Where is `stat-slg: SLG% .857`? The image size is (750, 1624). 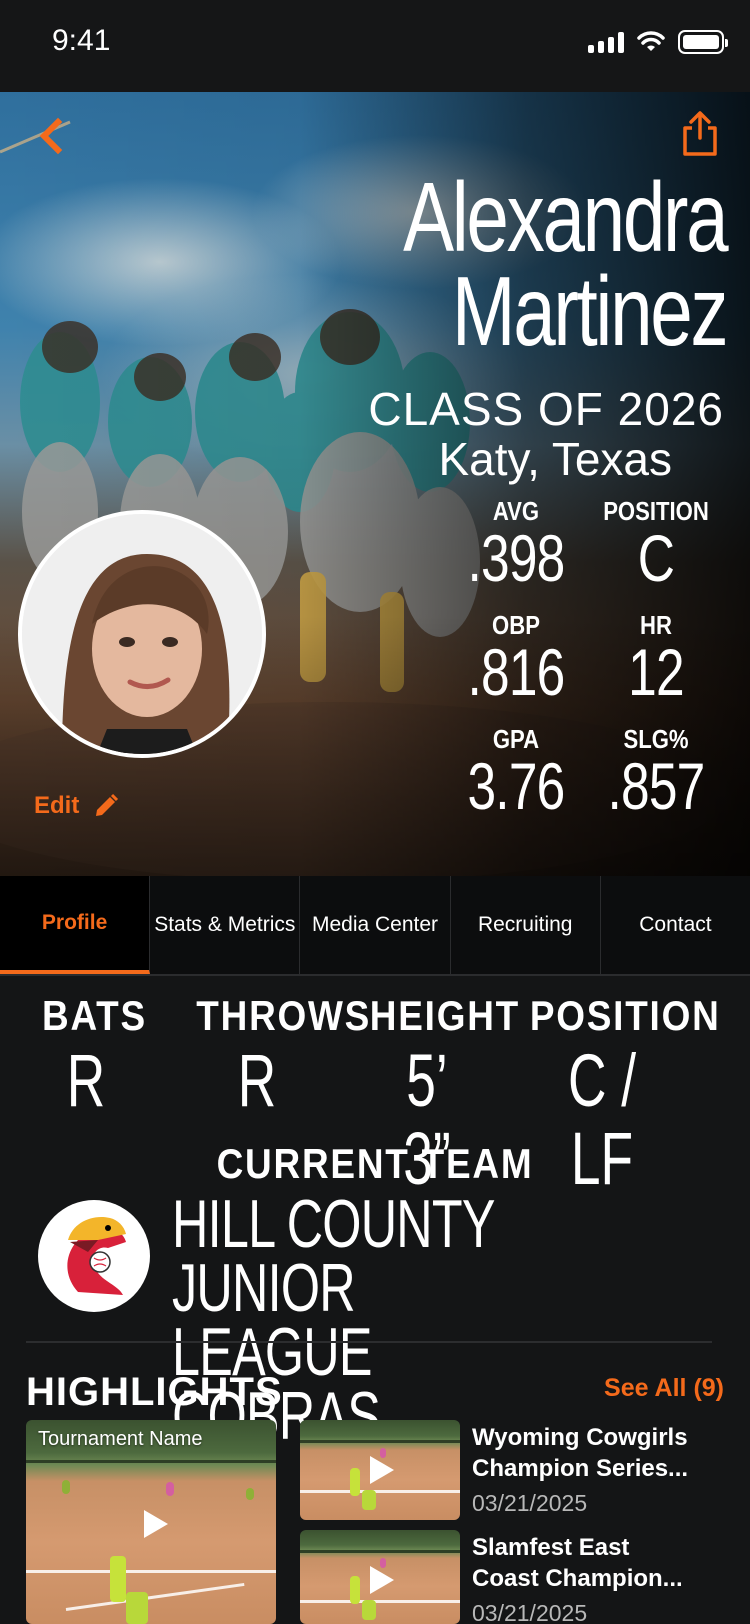
stat-slg: SLG% .857 is located at coordinates (656, 773).